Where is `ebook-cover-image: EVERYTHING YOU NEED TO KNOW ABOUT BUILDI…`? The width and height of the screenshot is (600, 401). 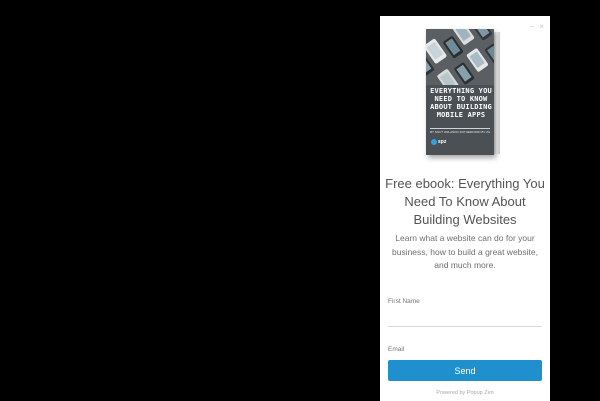 ebook-cover-image: EVERYTHING YOU NEED TO KNOW ABOUT BUILDI… is located at coordinates (460, 92).